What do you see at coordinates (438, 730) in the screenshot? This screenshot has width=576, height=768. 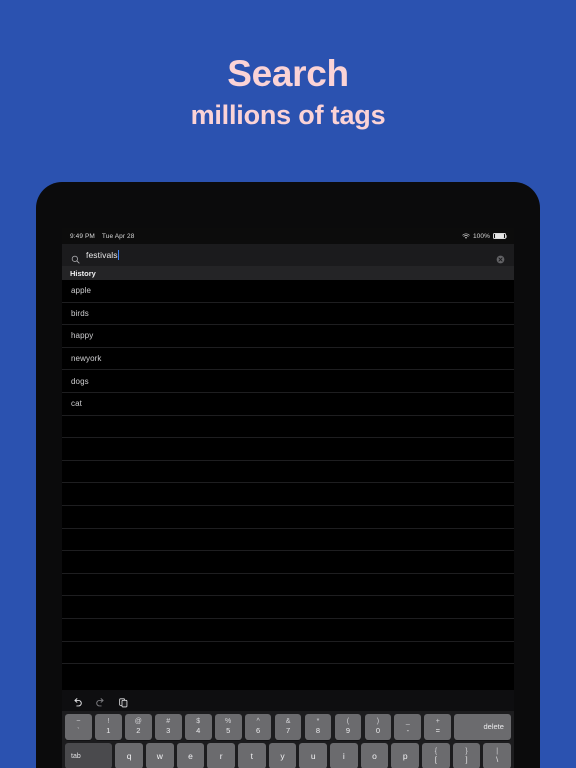 I see `key-bottom-label: =` at bounding box center [438, 730].